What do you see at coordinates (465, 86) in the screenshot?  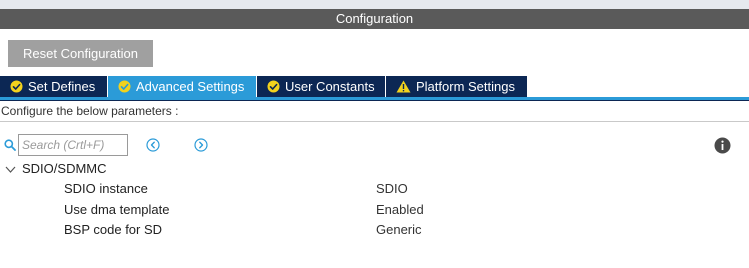 I see `tab-label: Platform Settings` at bounding box center [465, 86].